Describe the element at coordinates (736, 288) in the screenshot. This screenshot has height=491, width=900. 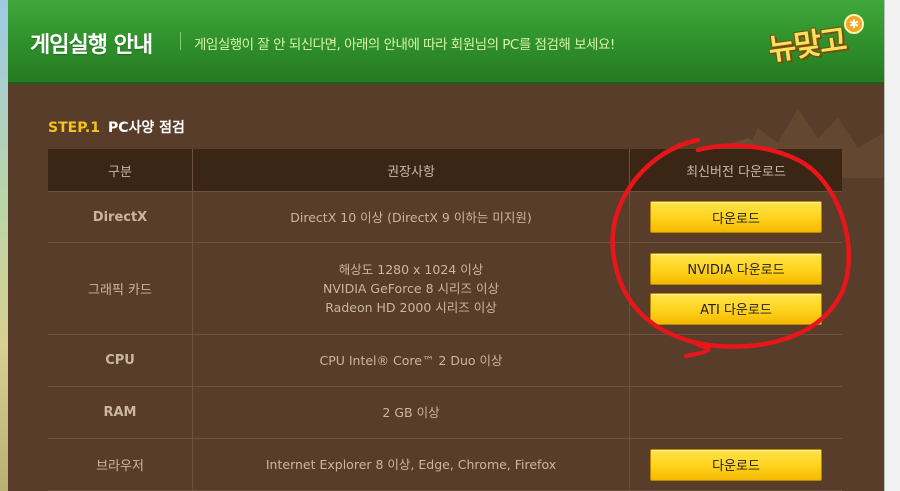
I see `row-download-cell: NVIDIA 다운로드 ATI 다운로드` at that location.